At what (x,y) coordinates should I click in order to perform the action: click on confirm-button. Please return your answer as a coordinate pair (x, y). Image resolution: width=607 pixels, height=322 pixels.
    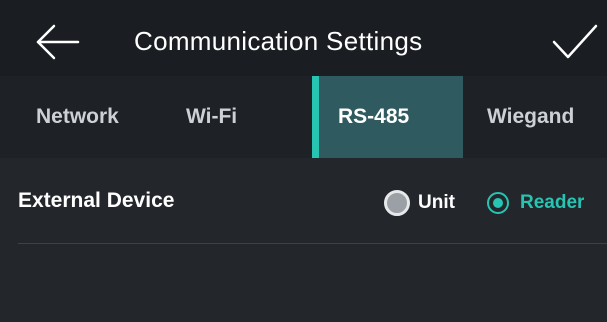
    Looking at the image, I should click on (575, 42).